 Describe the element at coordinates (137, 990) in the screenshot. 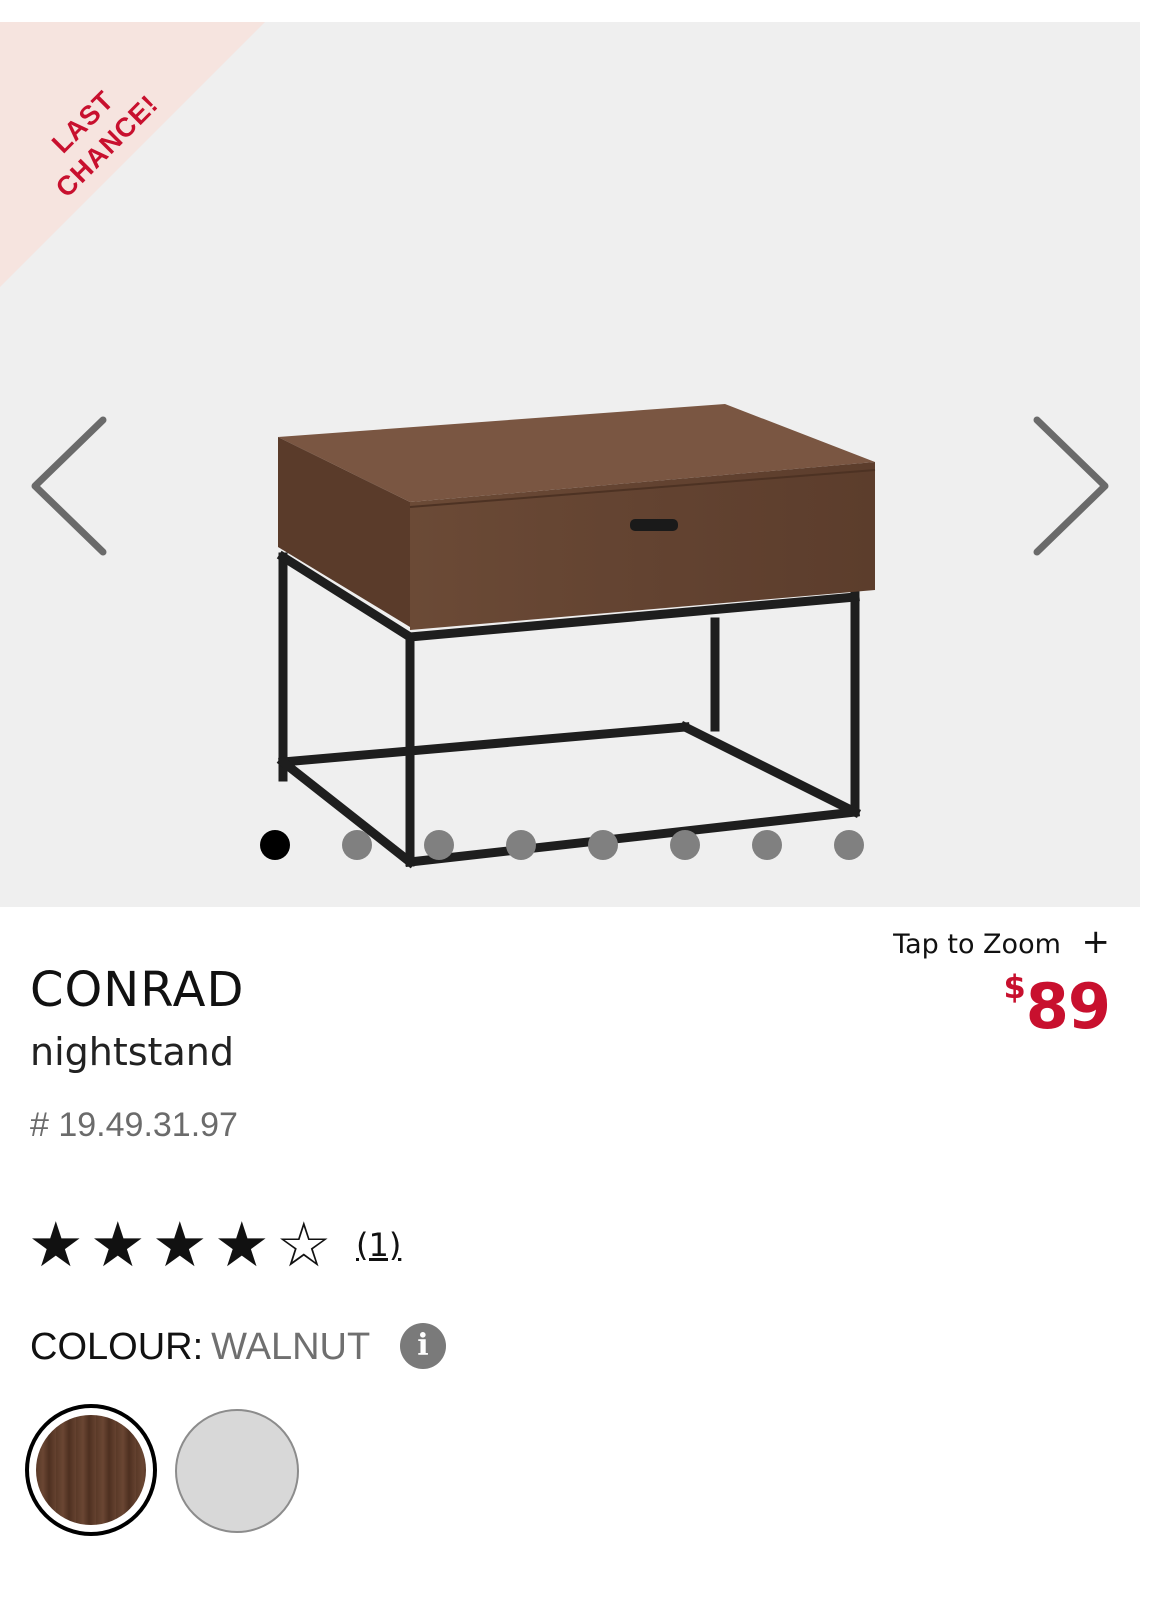

I see `product-name: CONRAD` at that location.